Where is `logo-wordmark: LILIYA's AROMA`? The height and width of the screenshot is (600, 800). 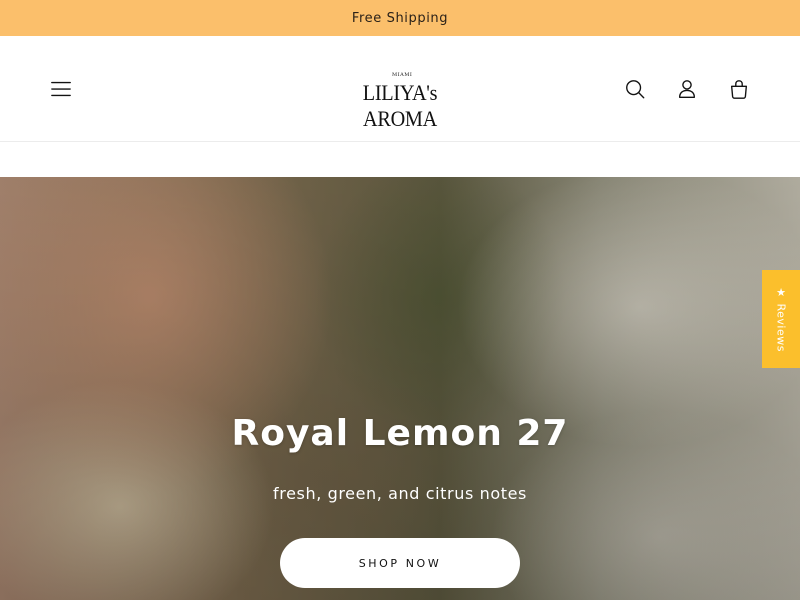 logo-wordmark: LILIYA's AROMA is located at coordinates (400, 105).